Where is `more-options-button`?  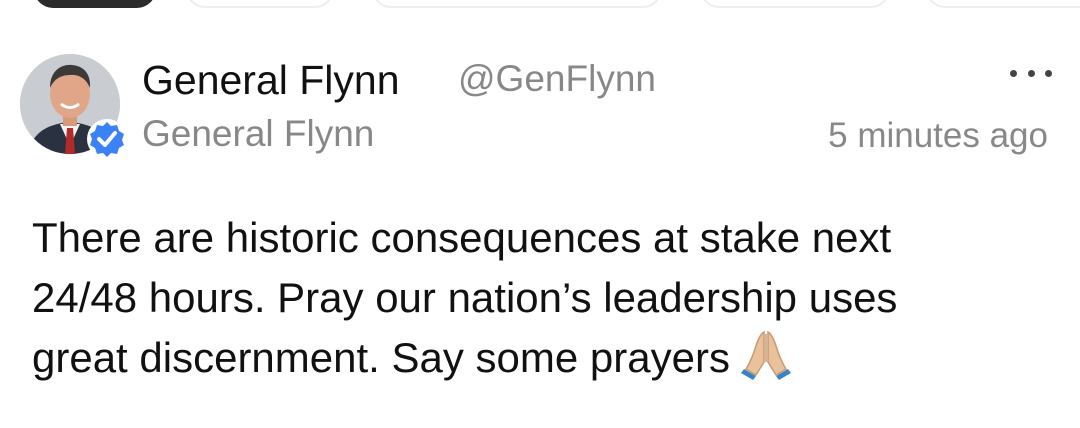 more-options-button is located at coordinates (1031, 73).